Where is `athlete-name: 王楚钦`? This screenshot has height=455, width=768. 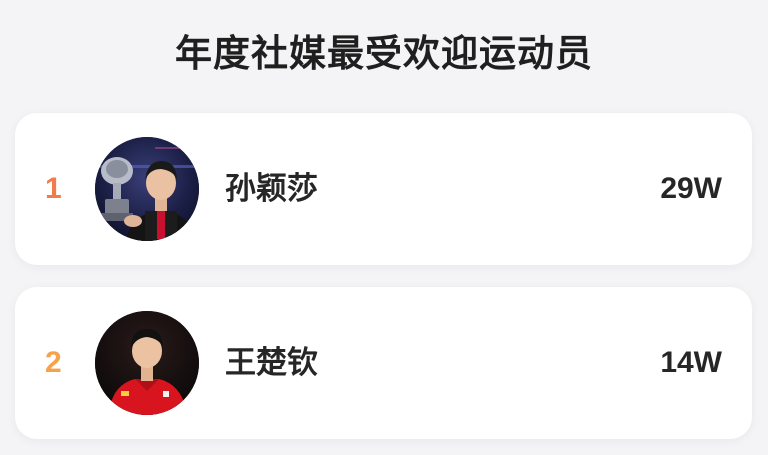
athlete-name: 王楚钦 is located at coordinates (271, 363).